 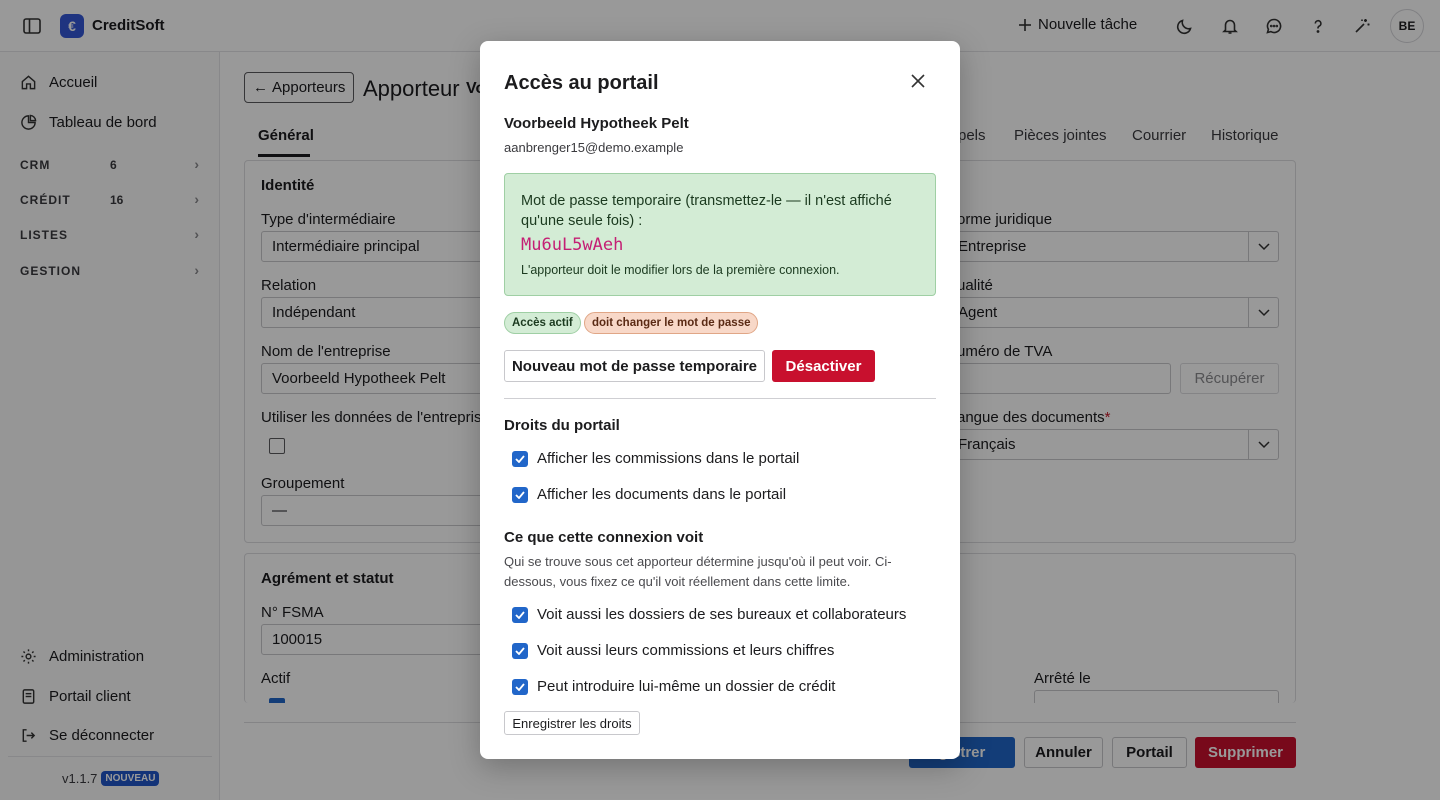 I want to click on portal-rights-title: Droits du portail, so click(x=562, y=425).